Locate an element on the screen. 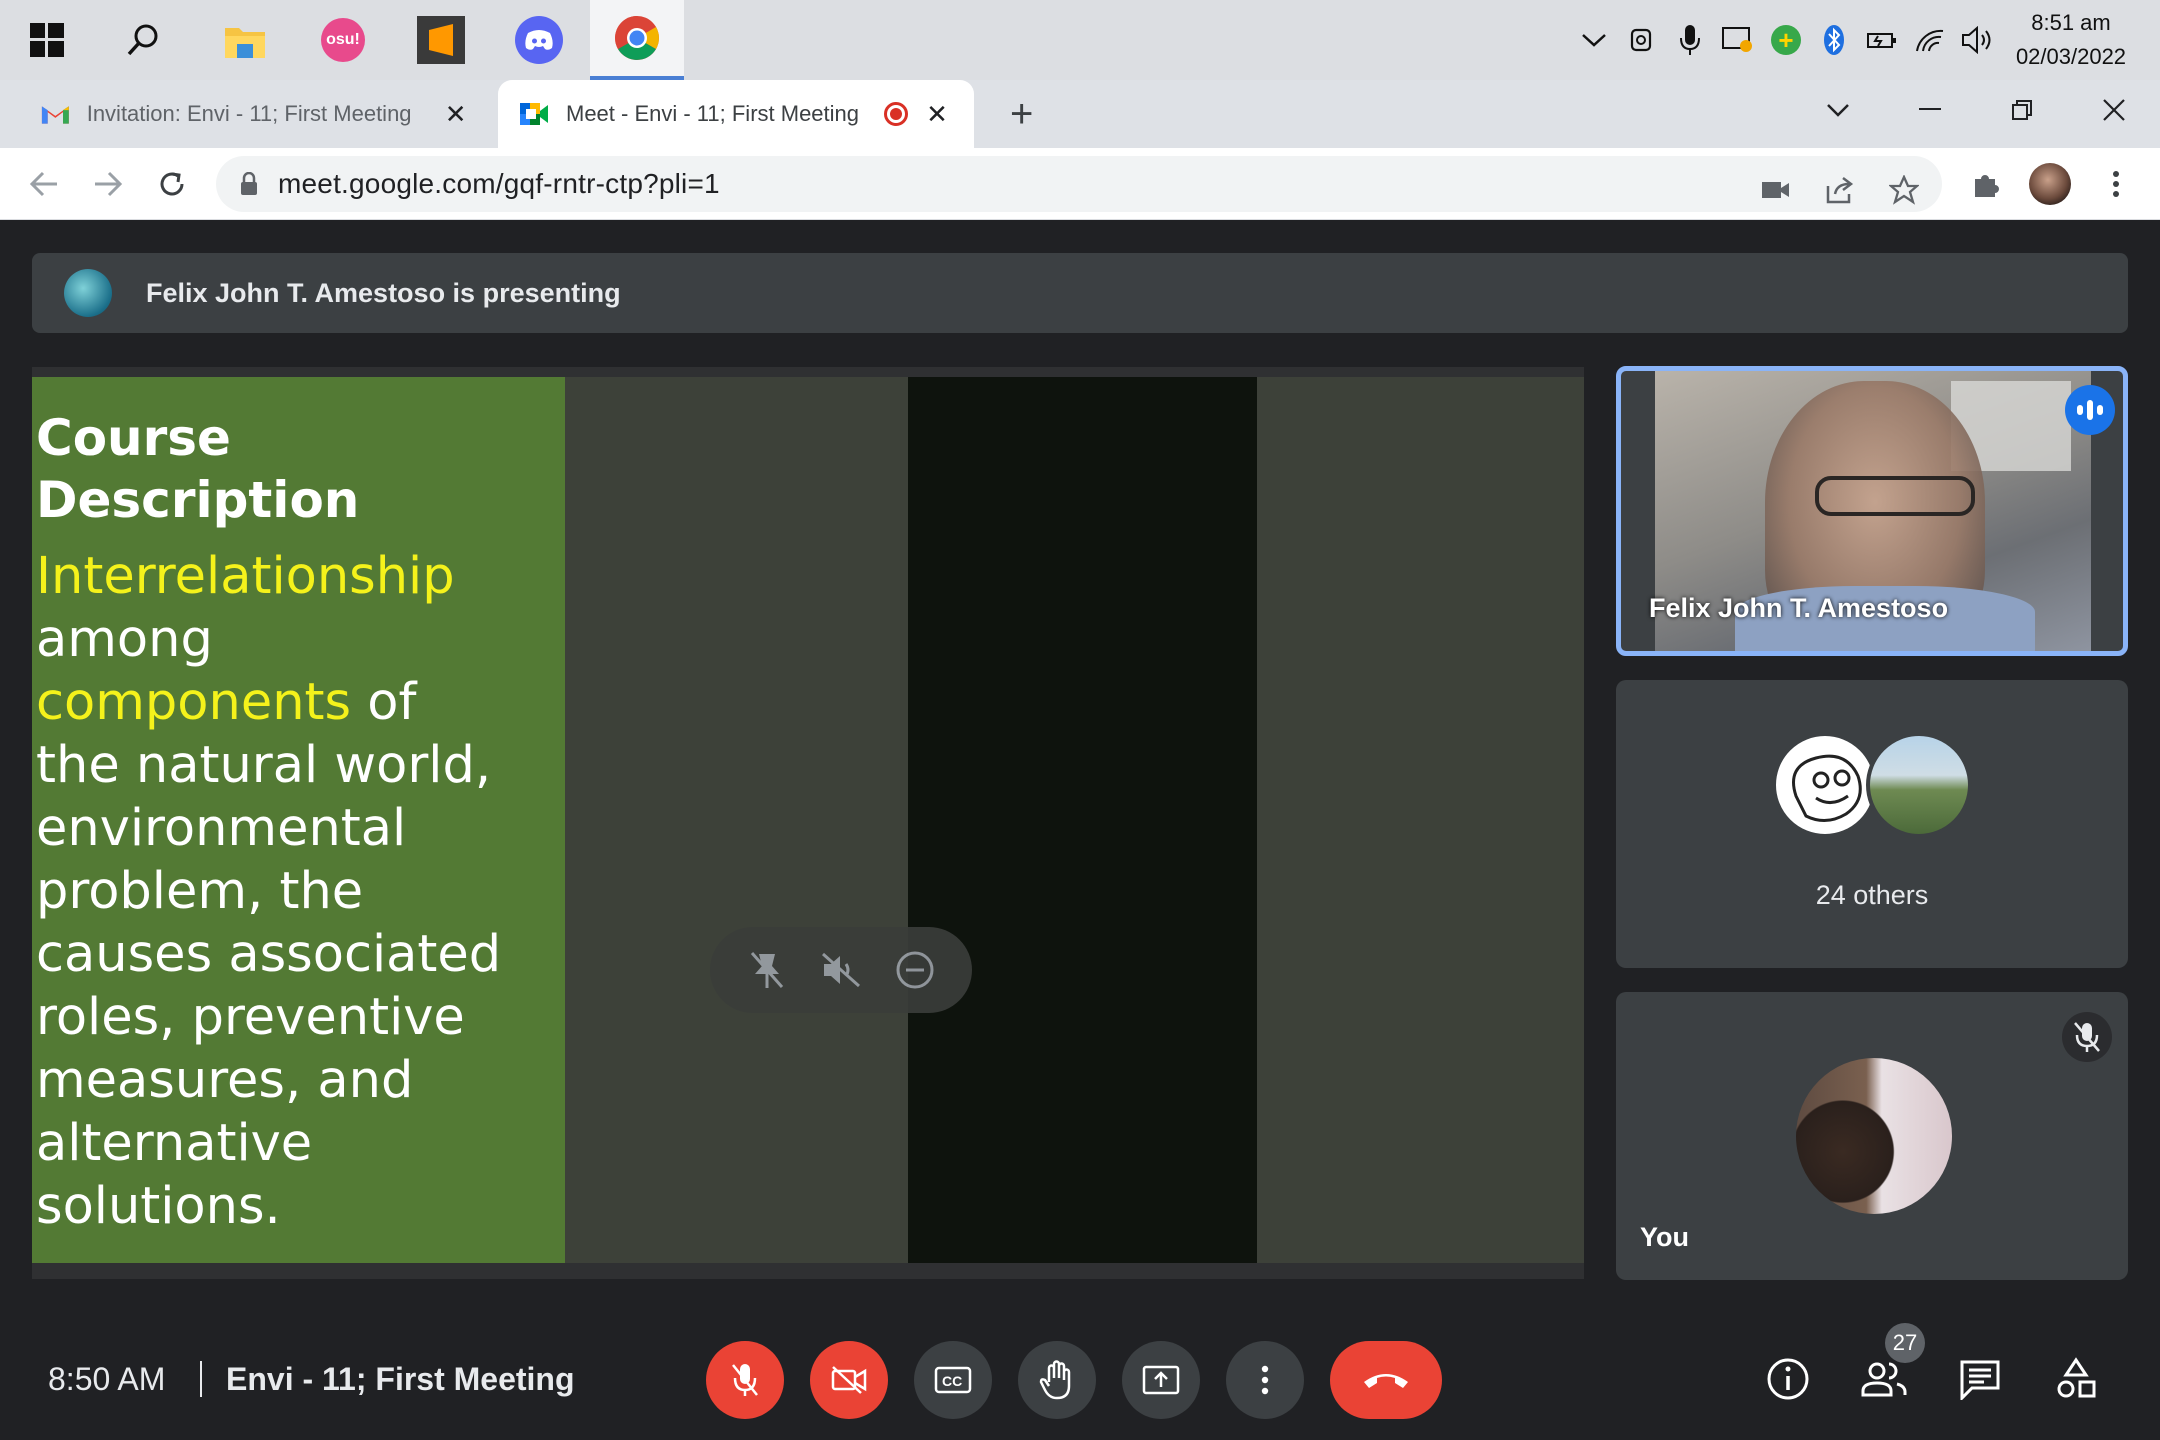 The width and height of the screenshot is (2160, 1440). browser-toolbar: meet.google.com/gqf-rntr-ctp?pli=1 is located at coordinates (1080, 184).